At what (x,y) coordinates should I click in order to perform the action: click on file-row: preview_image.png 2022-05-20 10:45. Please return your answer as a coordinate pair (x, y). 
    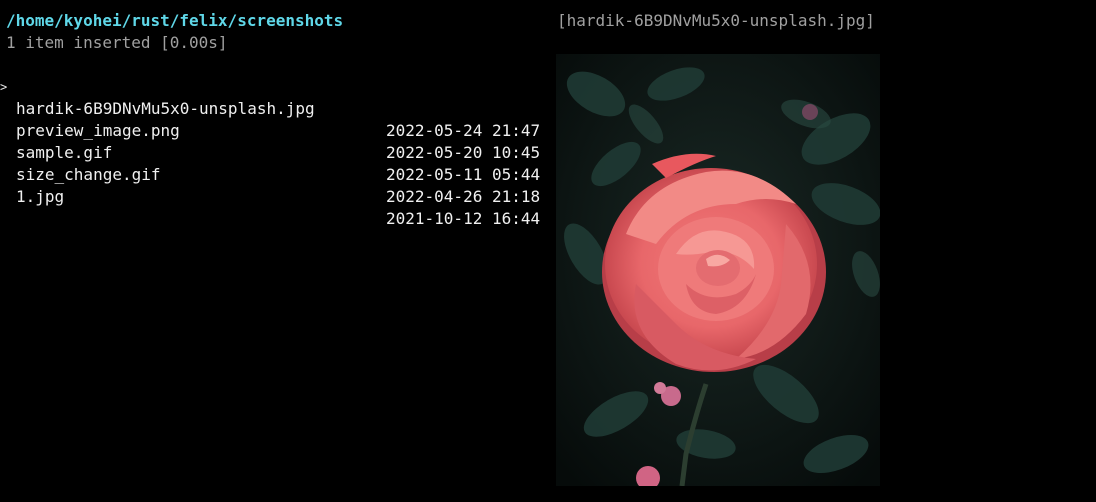
    Looking at the image, I should click on (276, 119).